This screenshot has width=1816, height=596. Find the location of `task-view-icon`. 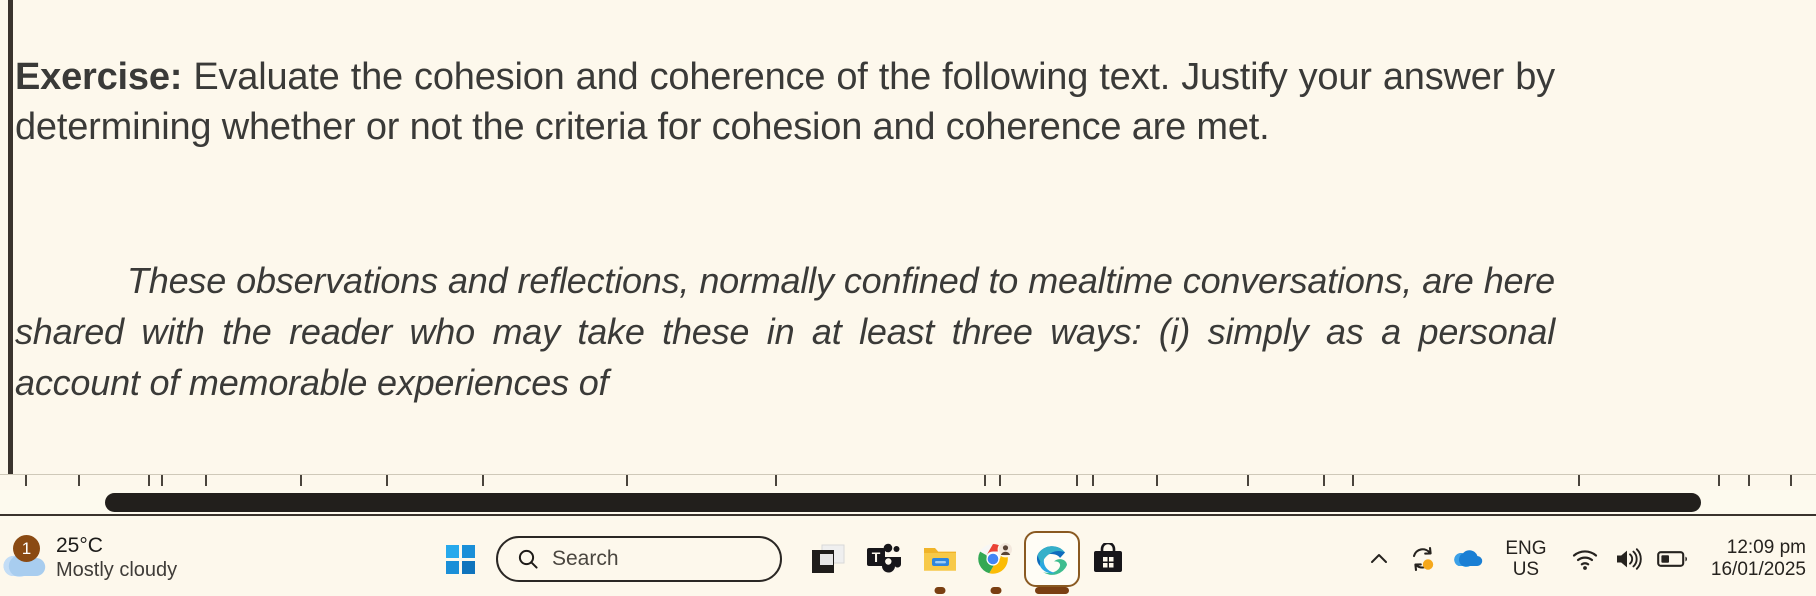

task-view-icon is located at coordinates (828, 558).